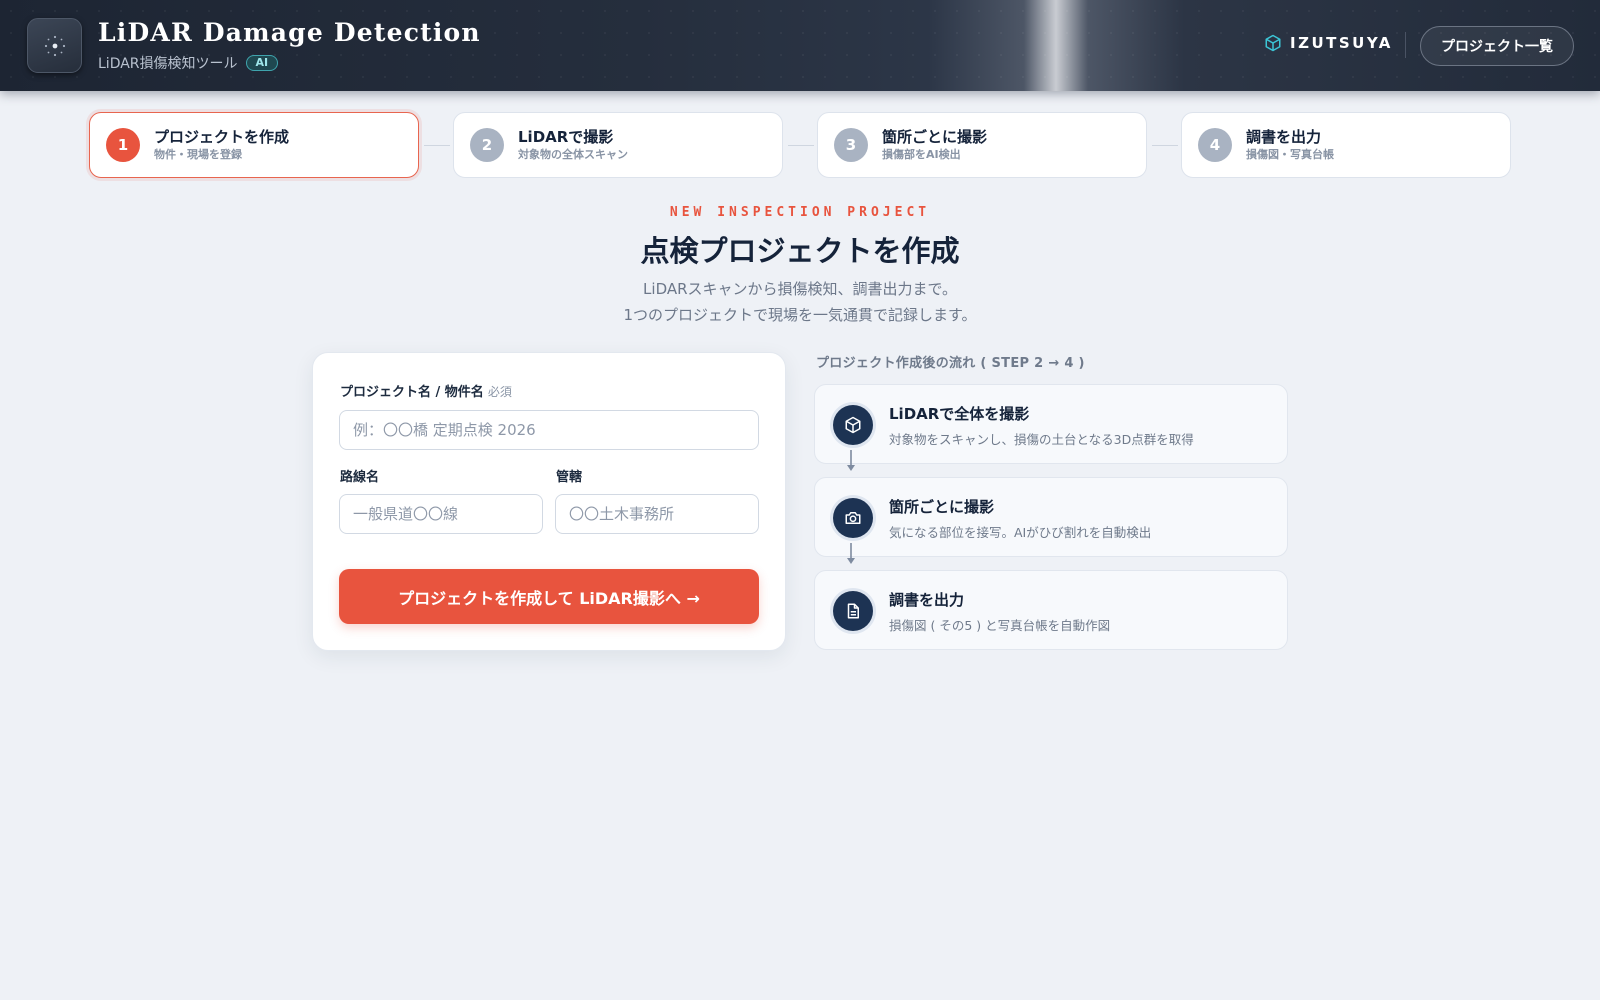  What do you see at coordinates (657, 514) in the screenshot?
I see `office-input` at bounding box center [657, 514].